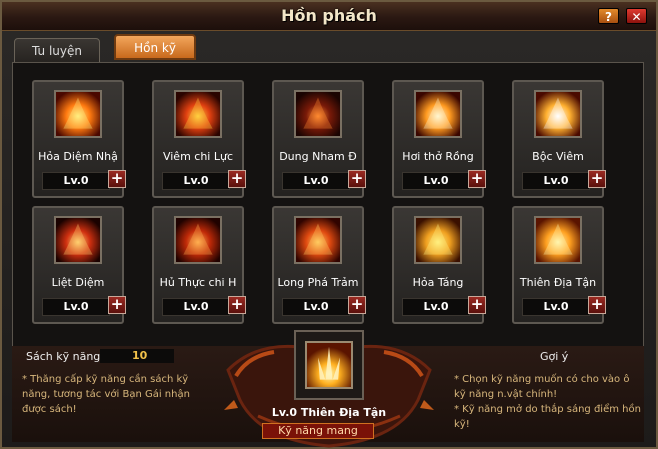  I want to click on skill-name: Long Phá Trảm, so click(318, 282).